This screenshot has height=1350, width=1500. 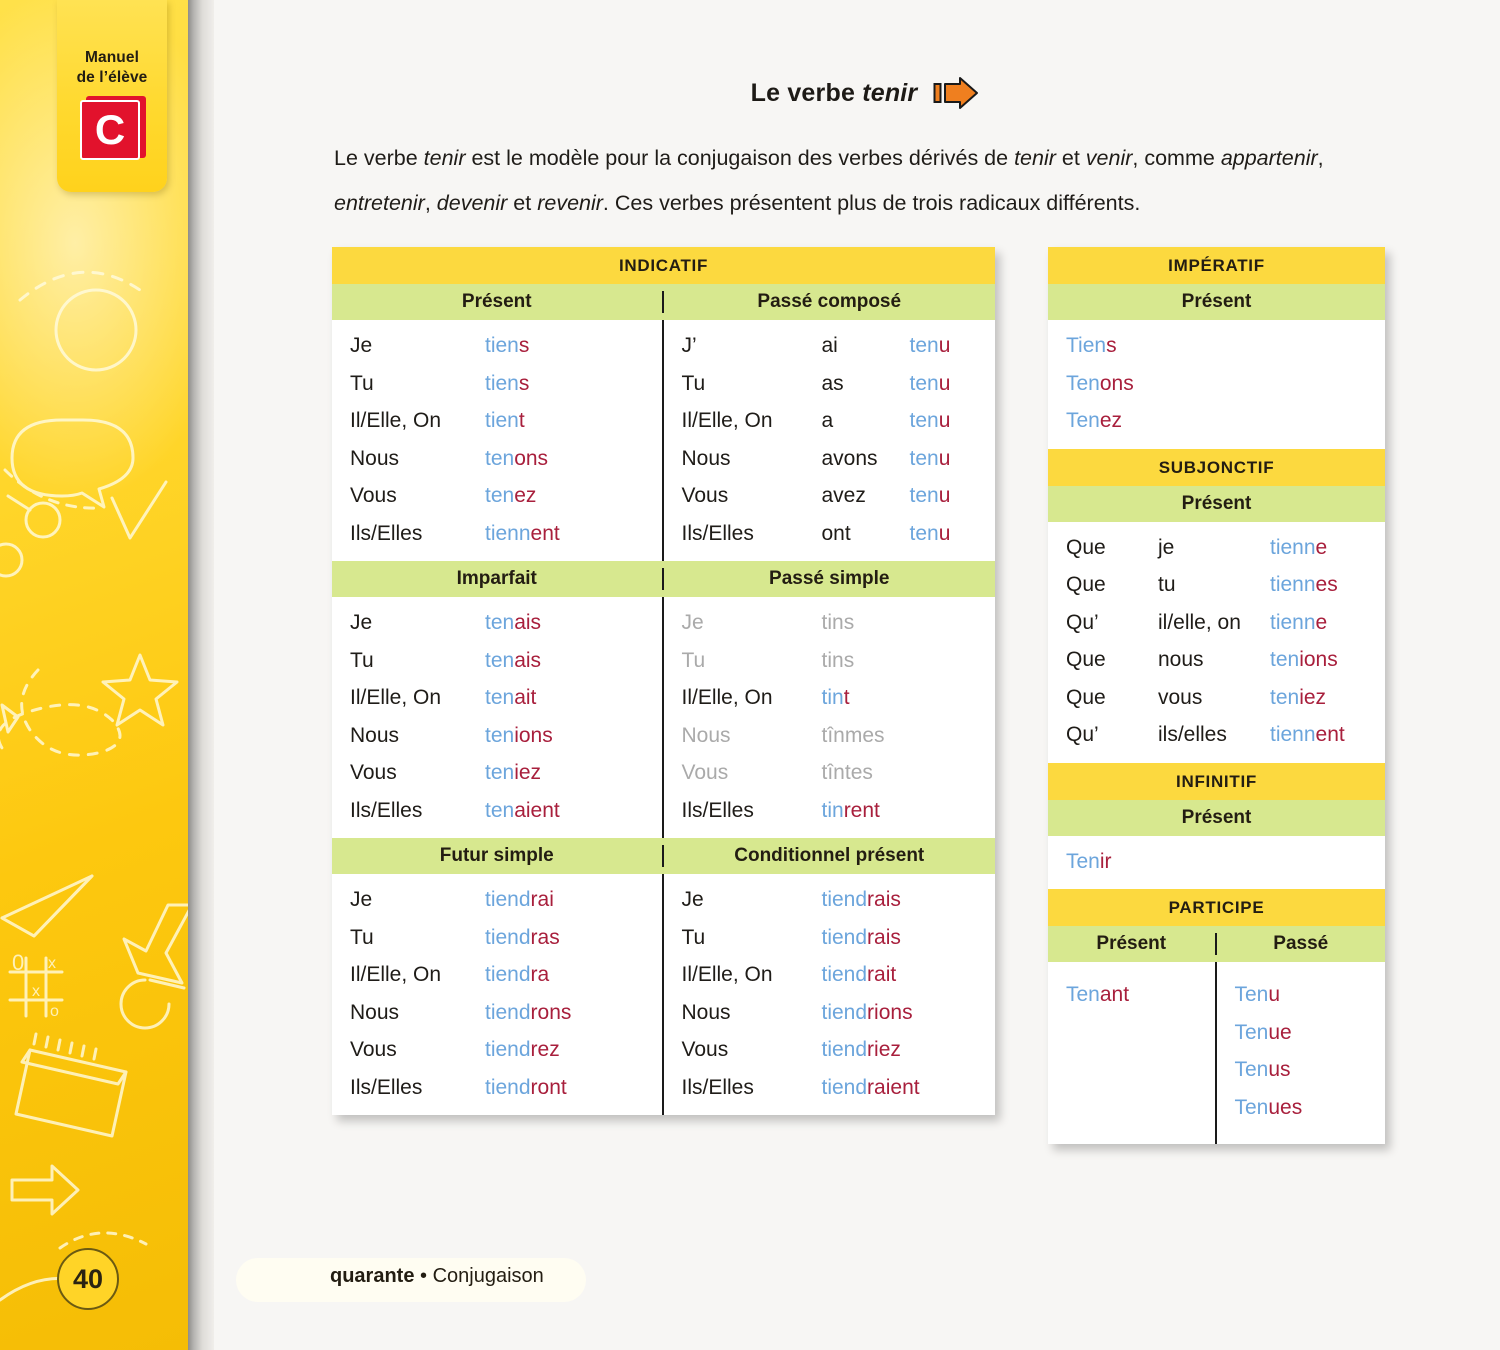 I want to click on conjugation-row: Ils/Elles tinrent, so click(x=830, y=811).